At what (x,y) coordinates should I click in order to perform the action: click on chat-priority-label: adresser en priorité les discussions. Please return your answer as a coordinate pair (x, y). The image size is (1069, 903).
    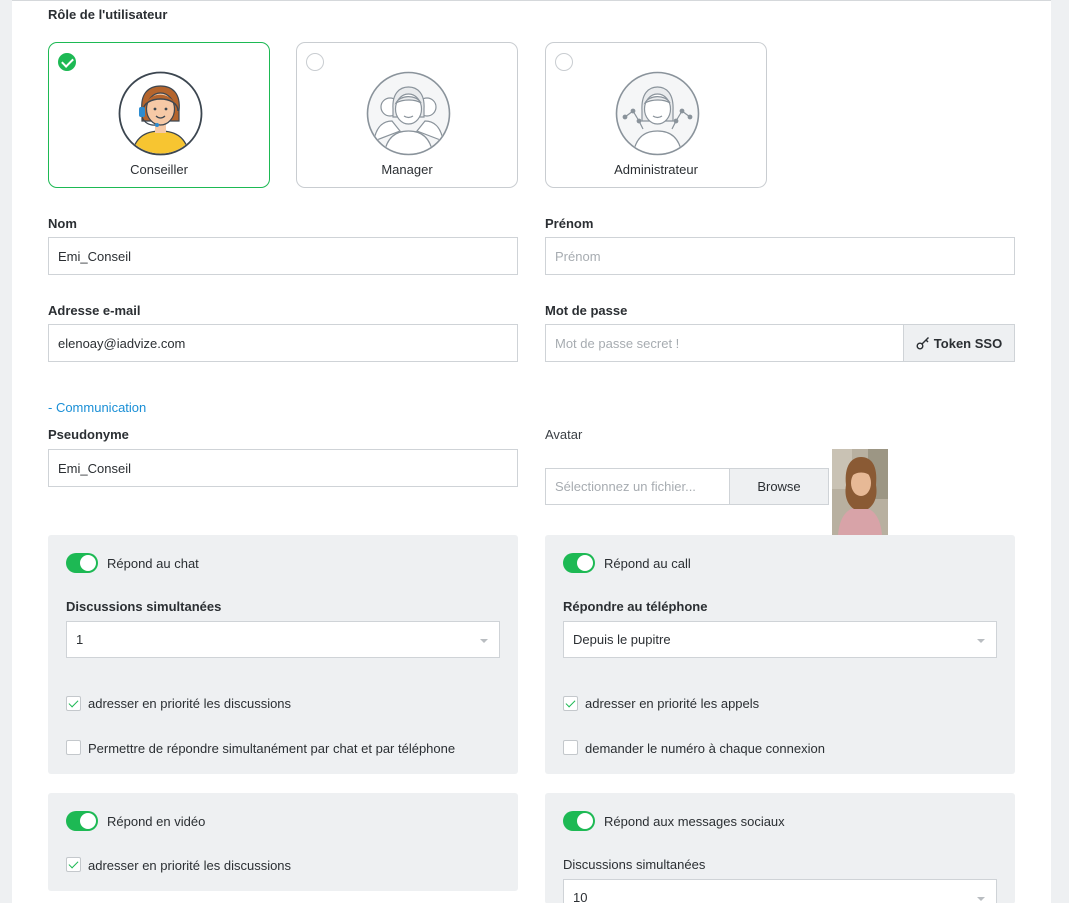
    Looking at the image, I should click on (190, 703).